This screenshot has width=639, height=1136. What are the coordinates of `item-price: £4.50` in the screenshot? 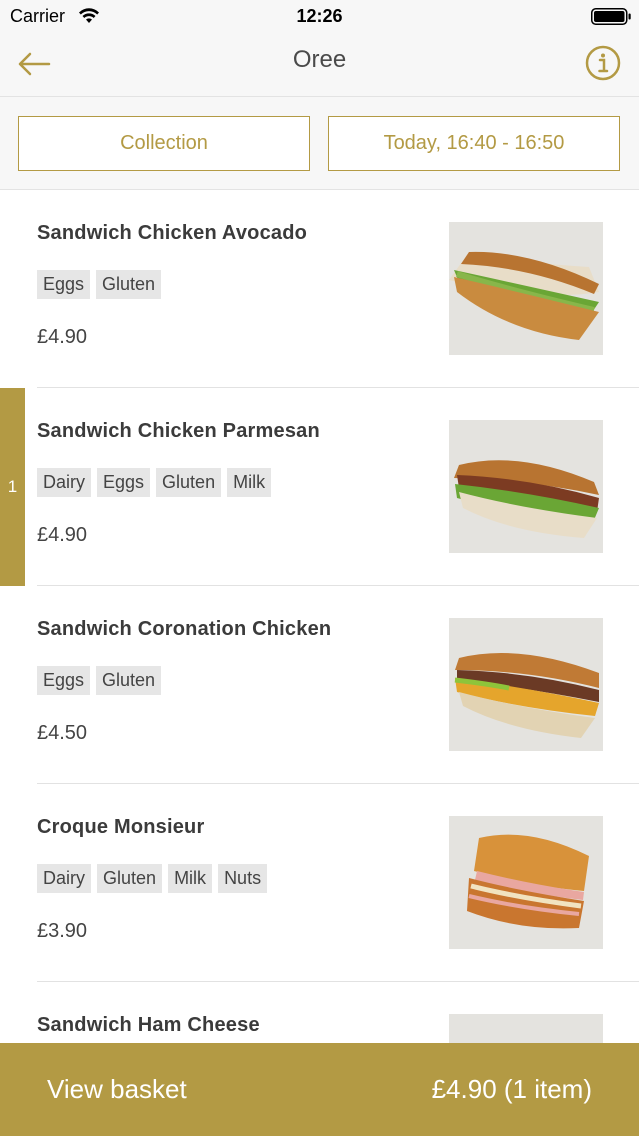 It's located at (62, 733).